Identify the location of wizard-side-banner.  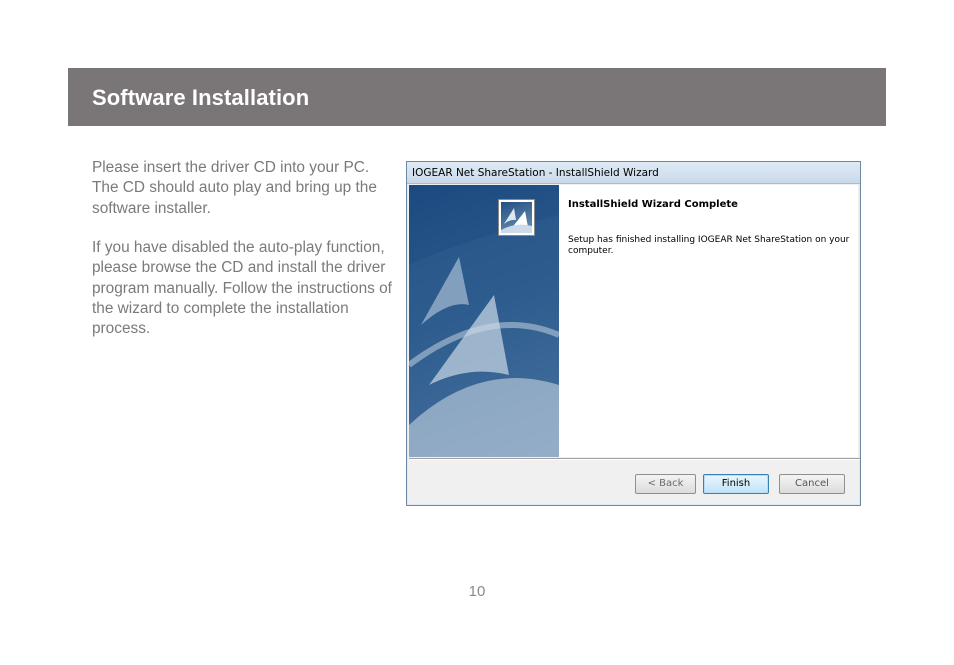
(484, 321).